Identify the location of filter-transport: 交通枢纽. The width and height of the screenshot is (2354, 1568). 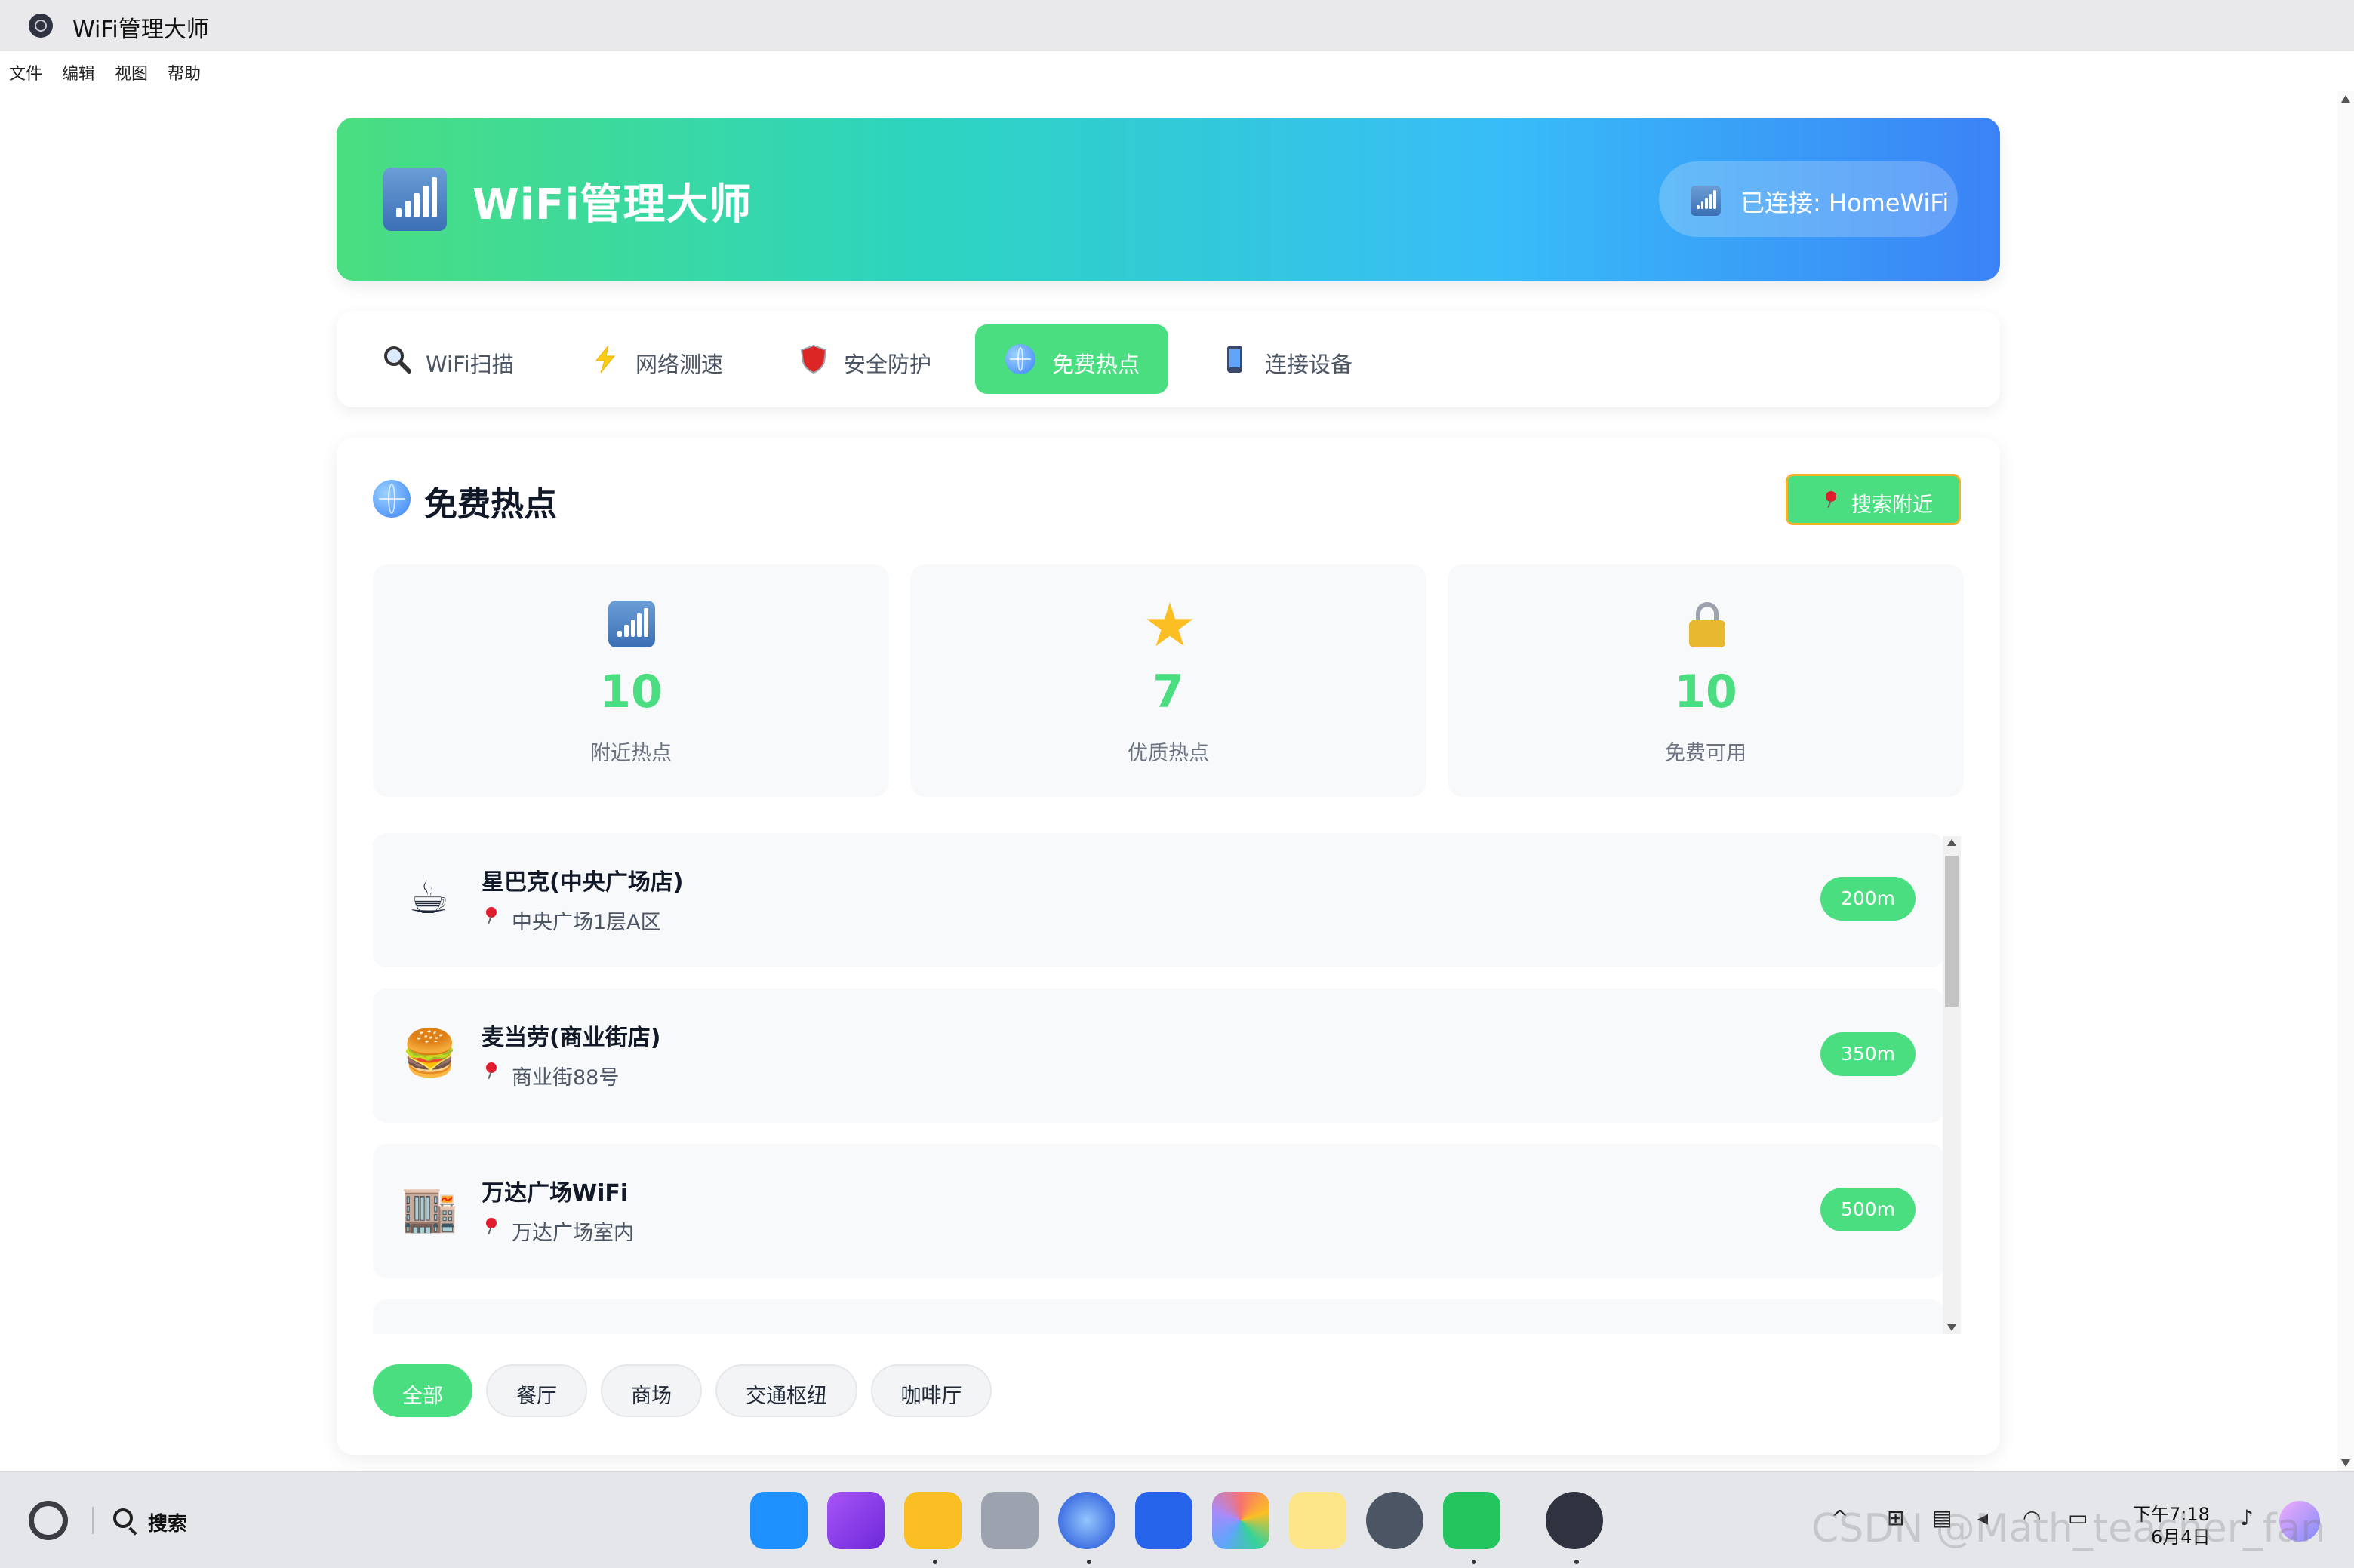
(786, 1390).